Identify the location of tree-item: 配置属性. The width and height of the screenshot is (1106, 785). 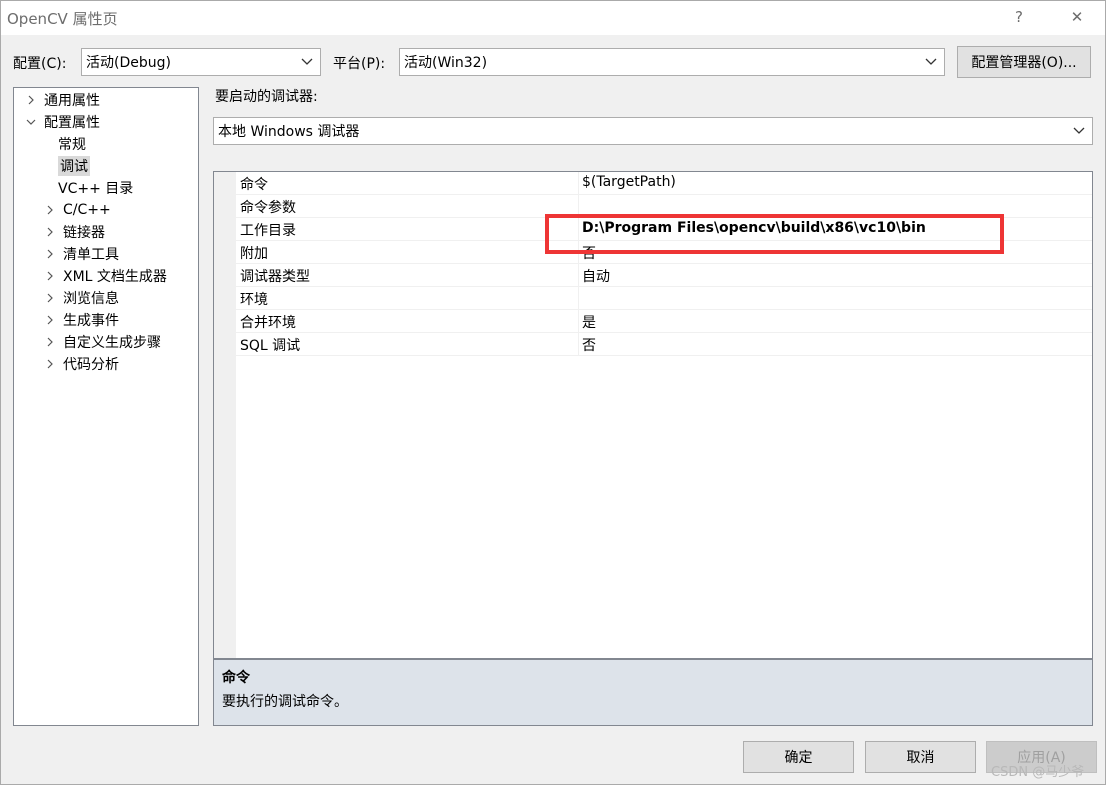
(62, 122).